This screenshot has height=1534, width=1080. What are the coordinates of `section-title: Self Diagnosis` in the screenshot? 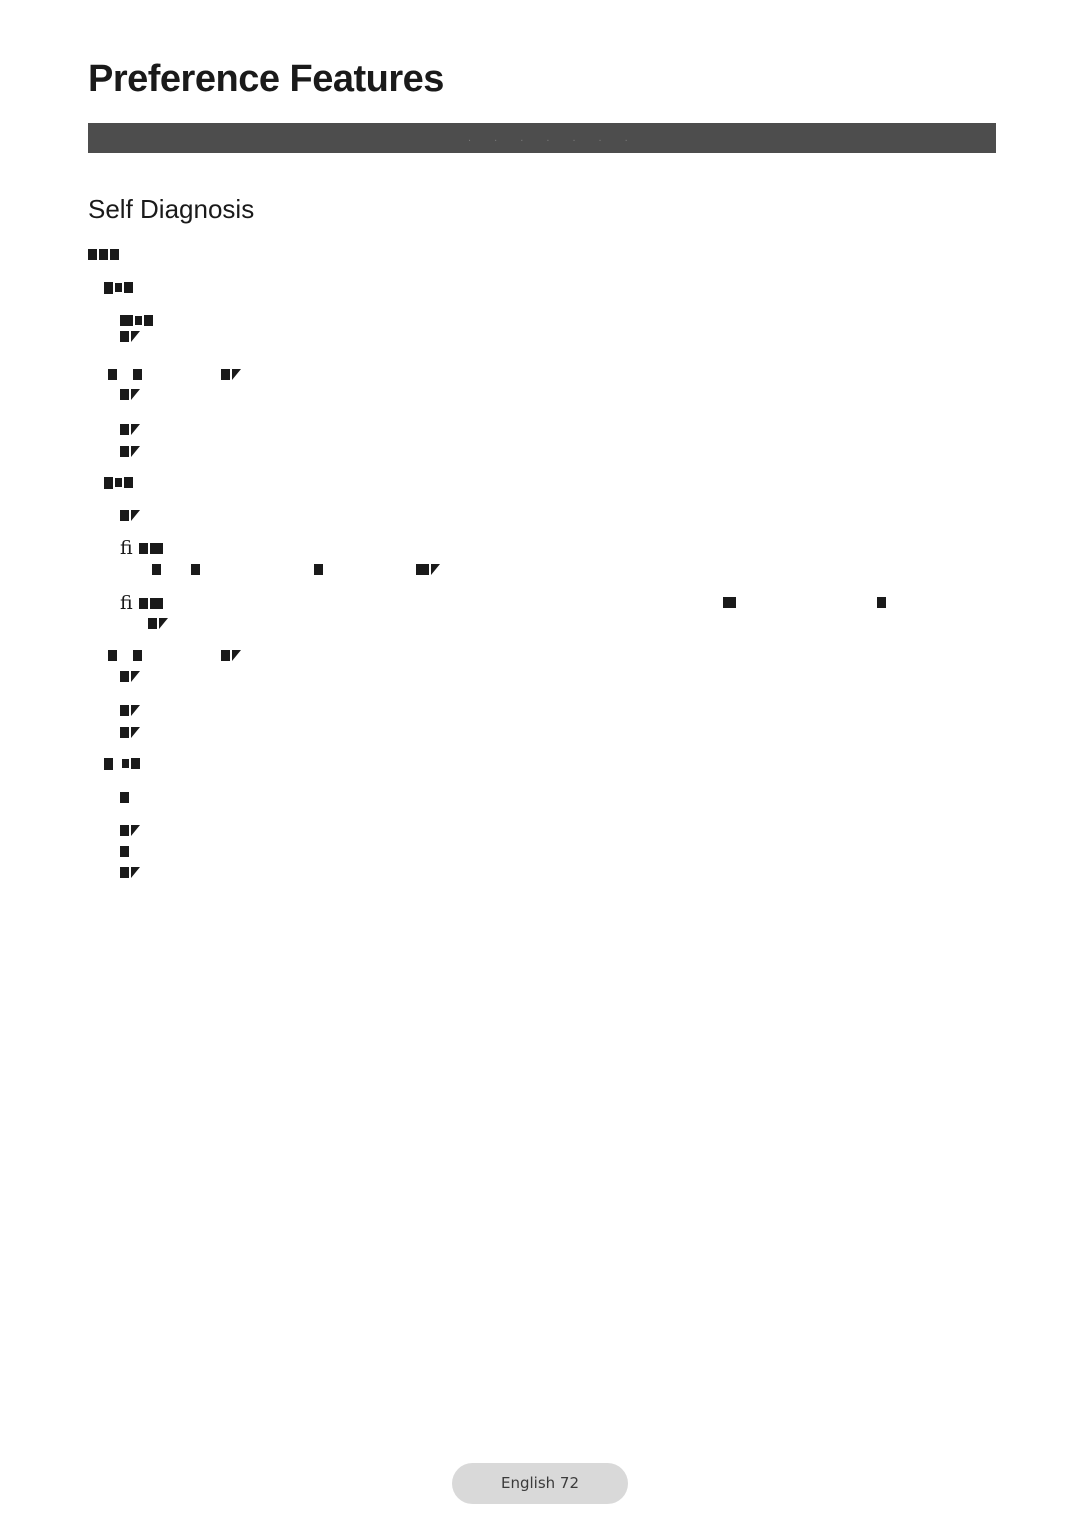 It's located at (171, 209).